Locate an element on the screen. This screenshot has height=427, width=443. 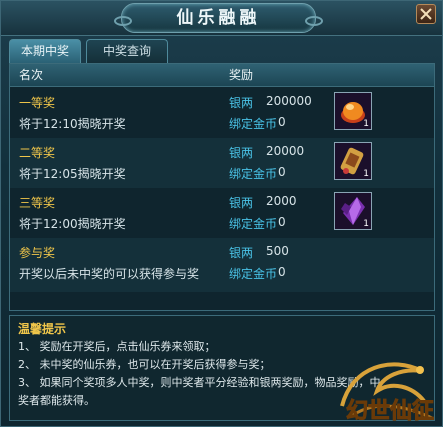
draw-time: 将于12:00揭晓开奖 is located at coordinates (72, 224).